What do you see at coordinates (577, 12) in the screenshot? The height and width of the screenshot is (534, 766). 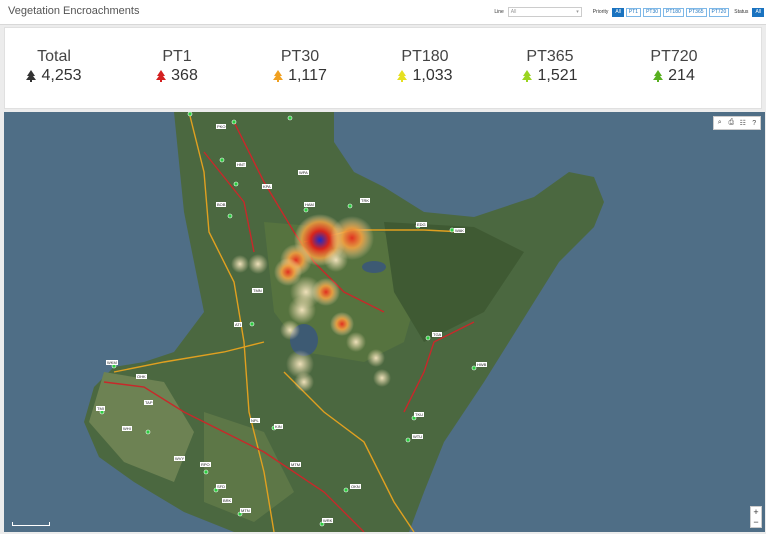 I see `chevron-down-icon: ▾` at bounding box center [577, 12].